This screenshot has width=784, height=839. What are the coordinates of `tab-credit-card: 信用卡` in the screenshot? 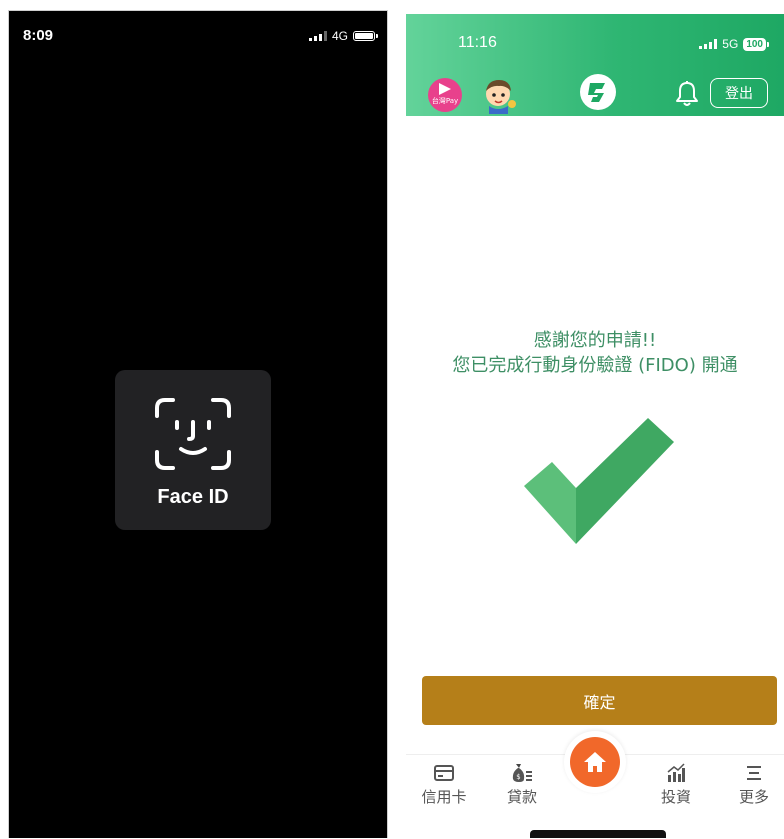 It's located at (444, 784).